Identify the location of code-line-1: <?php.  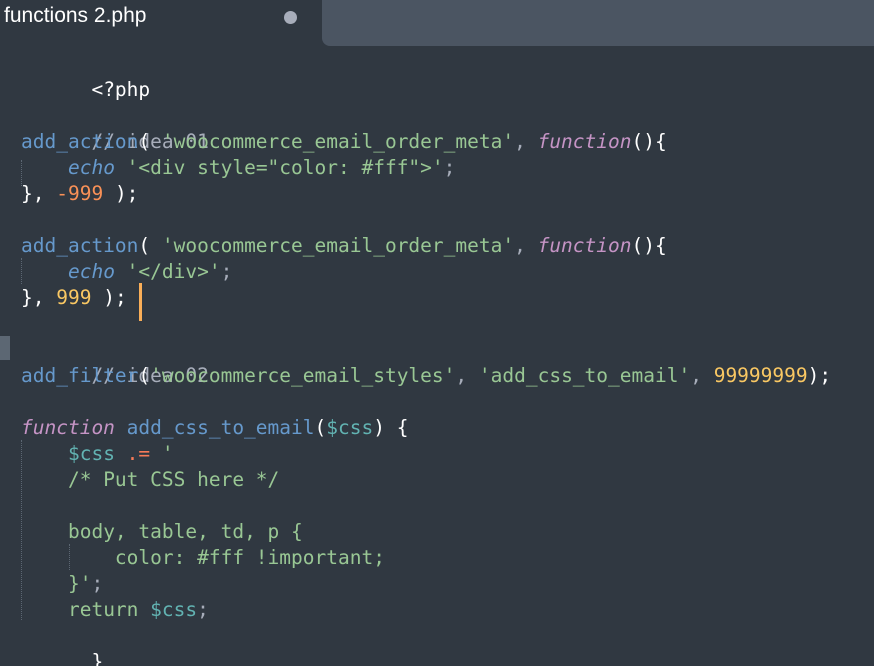
(85, 76).